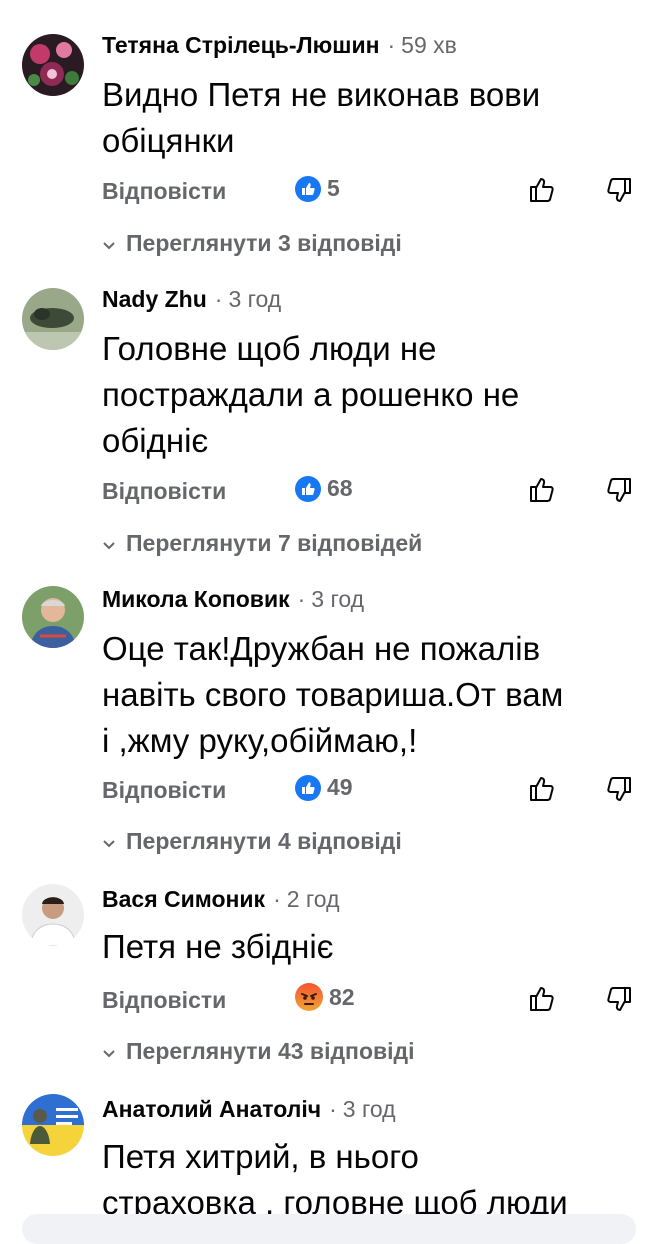  I want to click on comment-header: Микола Коповик · 3 год, so click(233, 599).